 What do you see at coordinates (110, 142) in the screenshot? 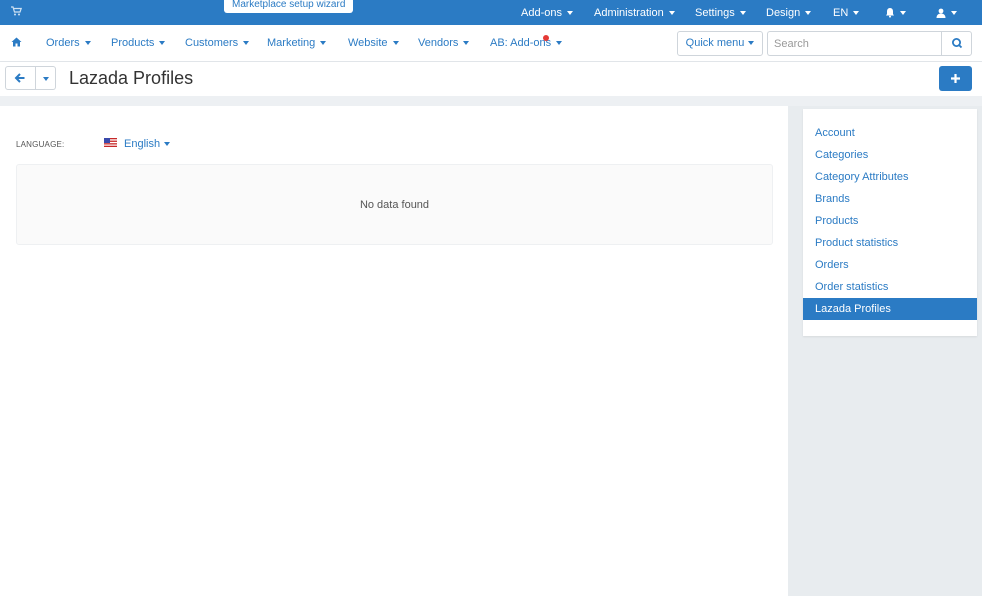
I see `us-flag-icon` at bounding box center [110, 142].